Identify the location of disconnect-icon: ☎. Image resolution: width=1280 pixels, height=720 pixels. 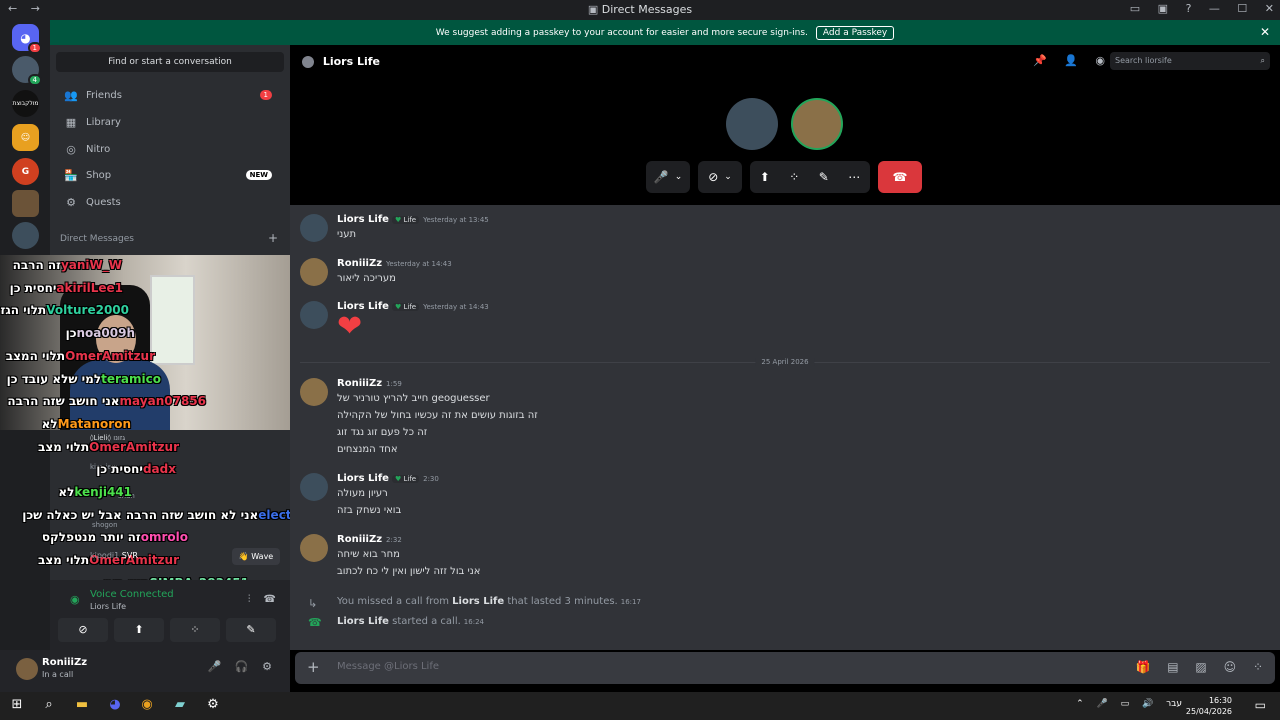
(270, 599).